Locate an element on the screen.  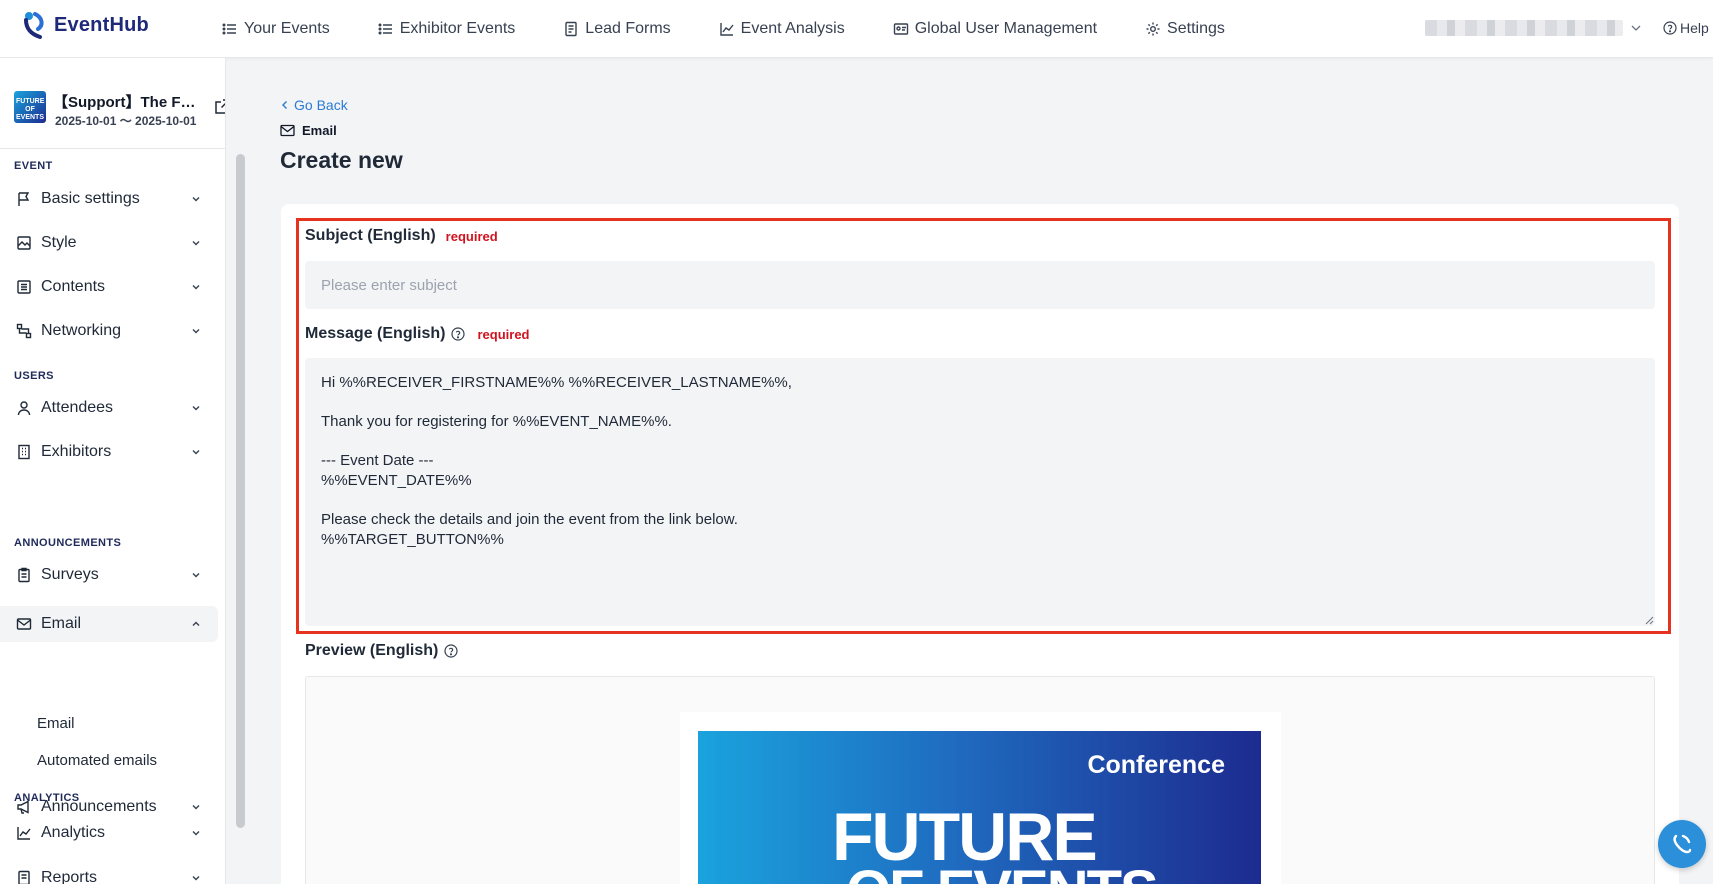
sidebar-scrollbar is located at coordinates (240, 491).